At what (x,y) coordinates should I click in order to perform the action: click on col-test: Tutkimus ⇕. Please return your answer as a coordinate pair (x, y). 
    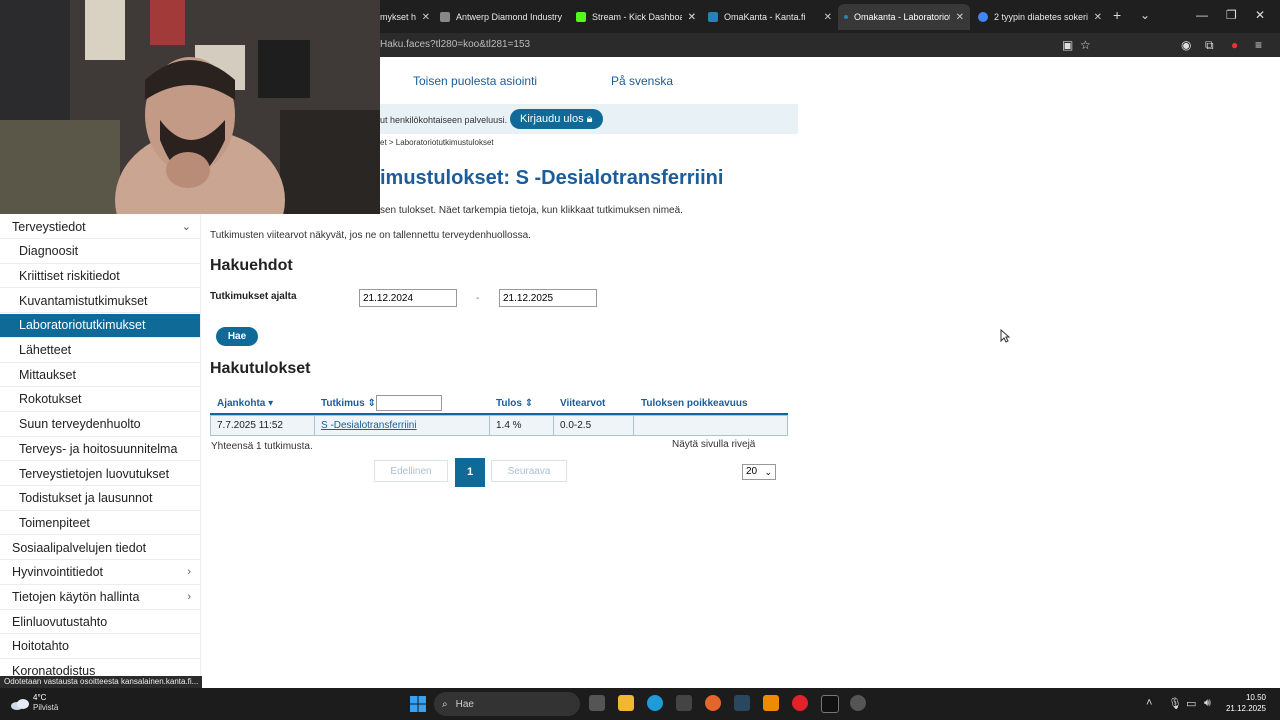
    Looking at the image, I should click on (348, 403).